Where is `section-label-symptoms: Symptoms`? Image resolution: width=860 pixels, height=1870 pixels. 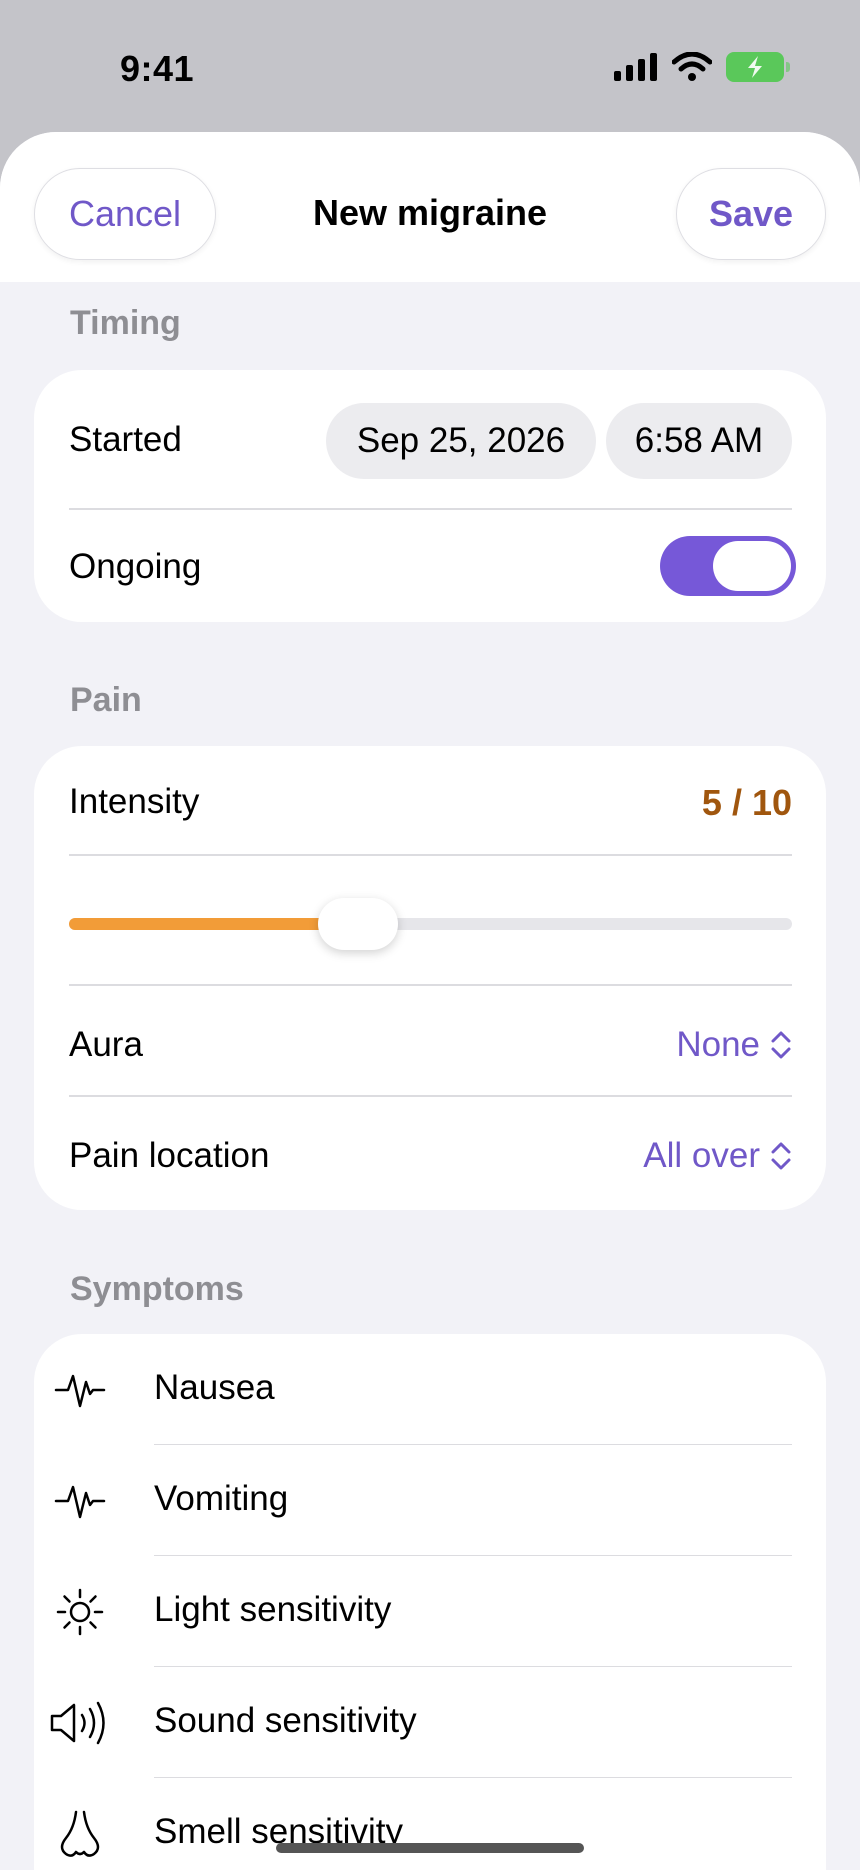
section-label-symptoms: Symptoms is located at coordinates (157, 1289).